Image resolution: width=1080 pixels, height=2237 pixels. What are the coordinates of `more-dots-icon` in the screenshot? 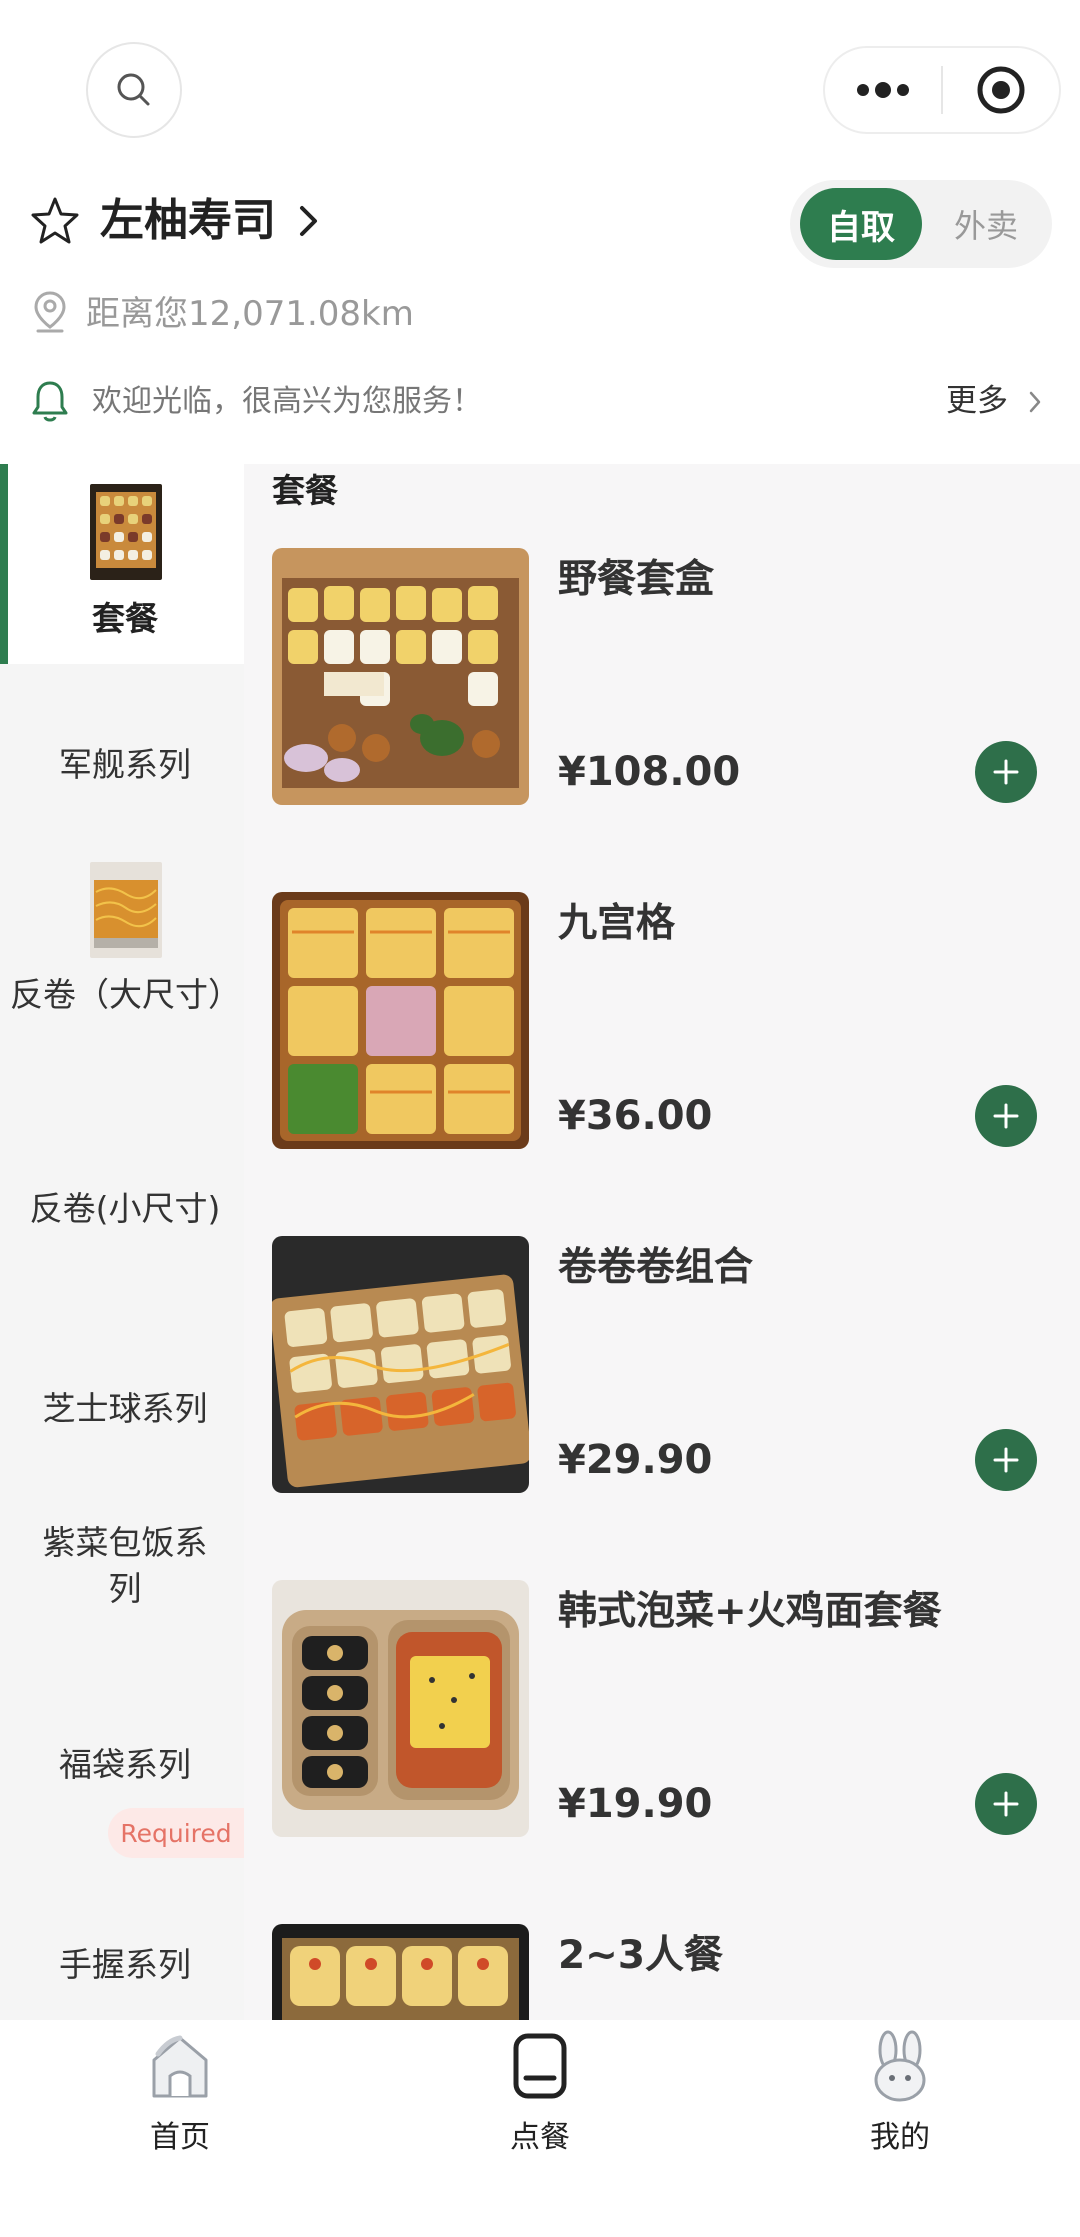 It's located at (883, 90).